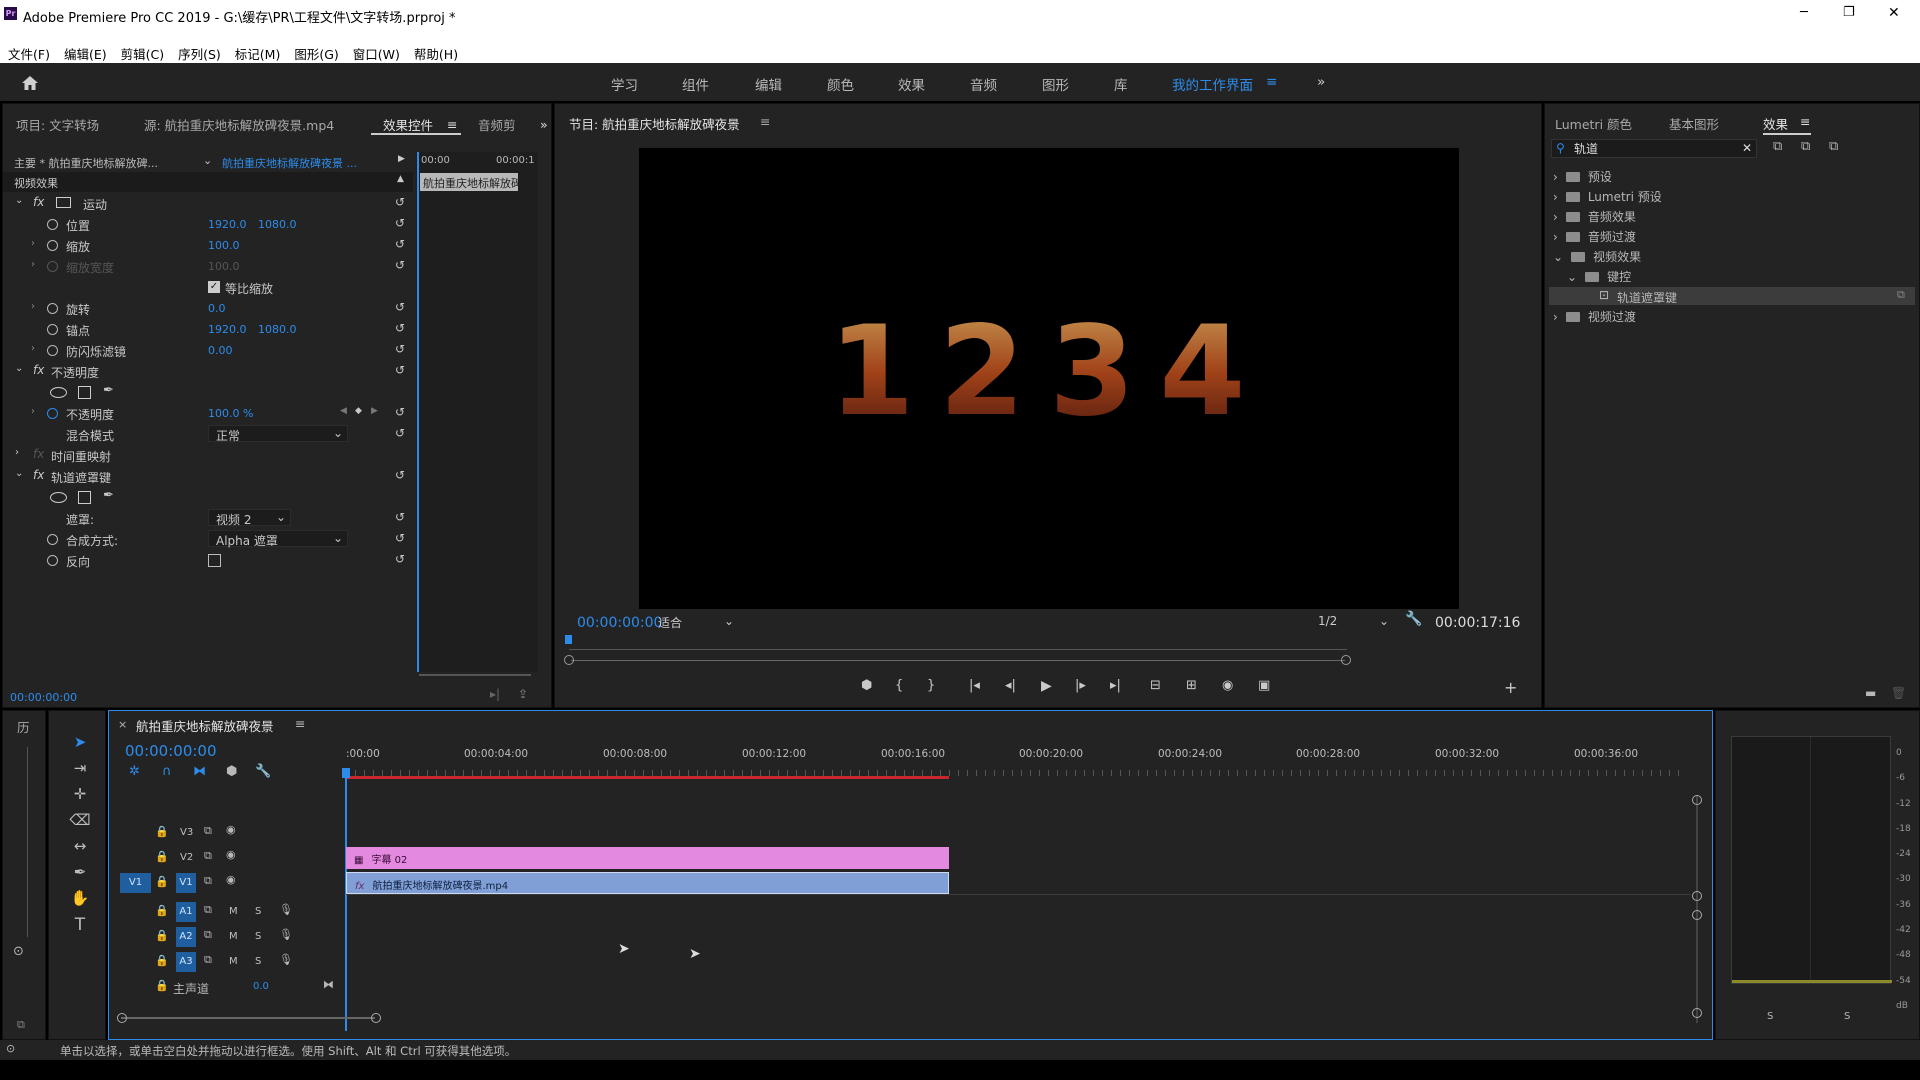 Image resolution: width=1920 pixels, height=1080 pixels. Describe the element at coordinates (1747, 148) in the screenshot. I see `clear-search-icon: ✕` at that location.